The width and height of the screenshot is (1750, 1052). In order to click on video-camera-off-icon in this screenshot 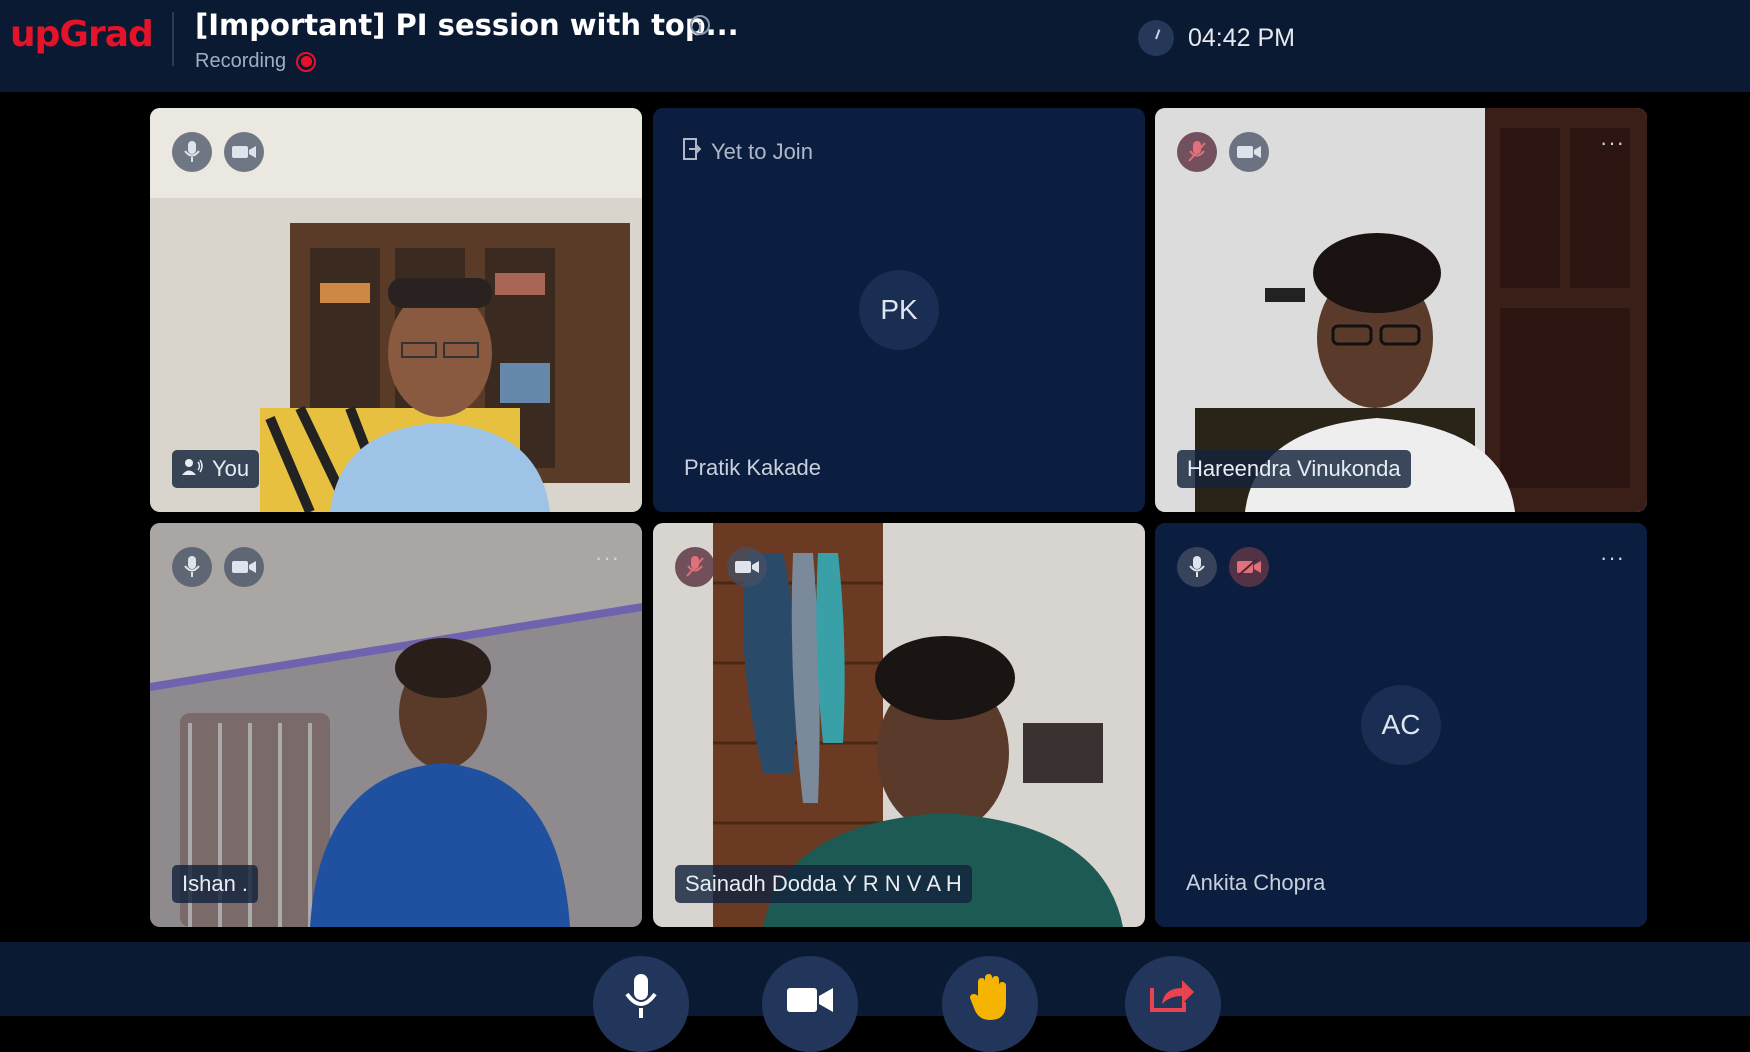, I will do `click(1249, 567)`.